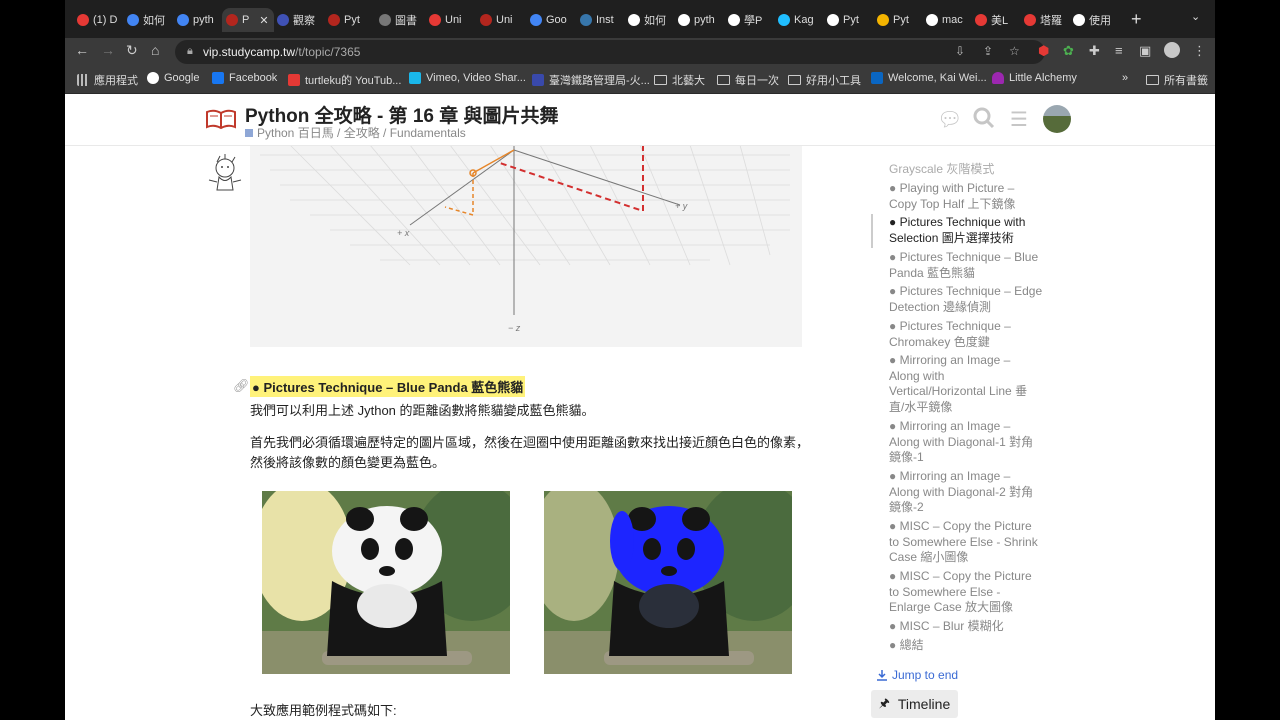  I want to click on google-icon, so click(153, 78).